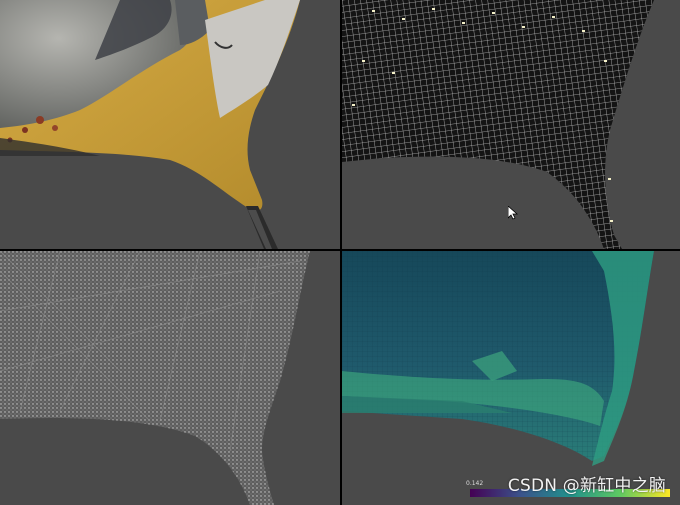  Describe the element at coordinates (475, 483) in the screenshot. I see `colorbar-min-label: 0.142` at that location.